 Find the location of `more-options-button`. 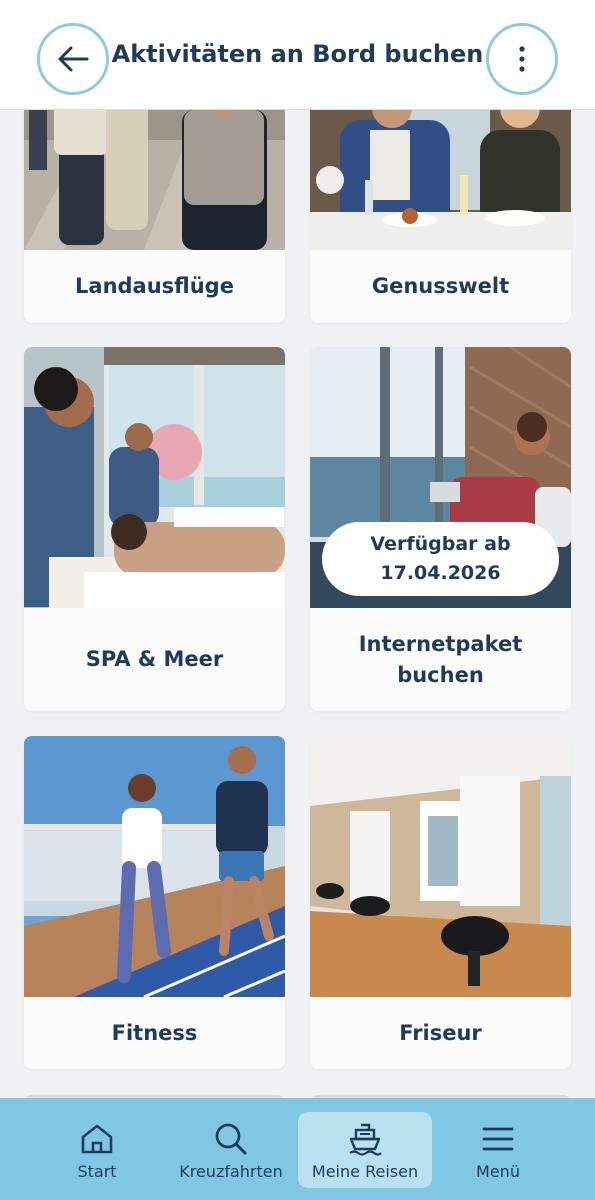

more-options-button is located at coordinates (522, 59).